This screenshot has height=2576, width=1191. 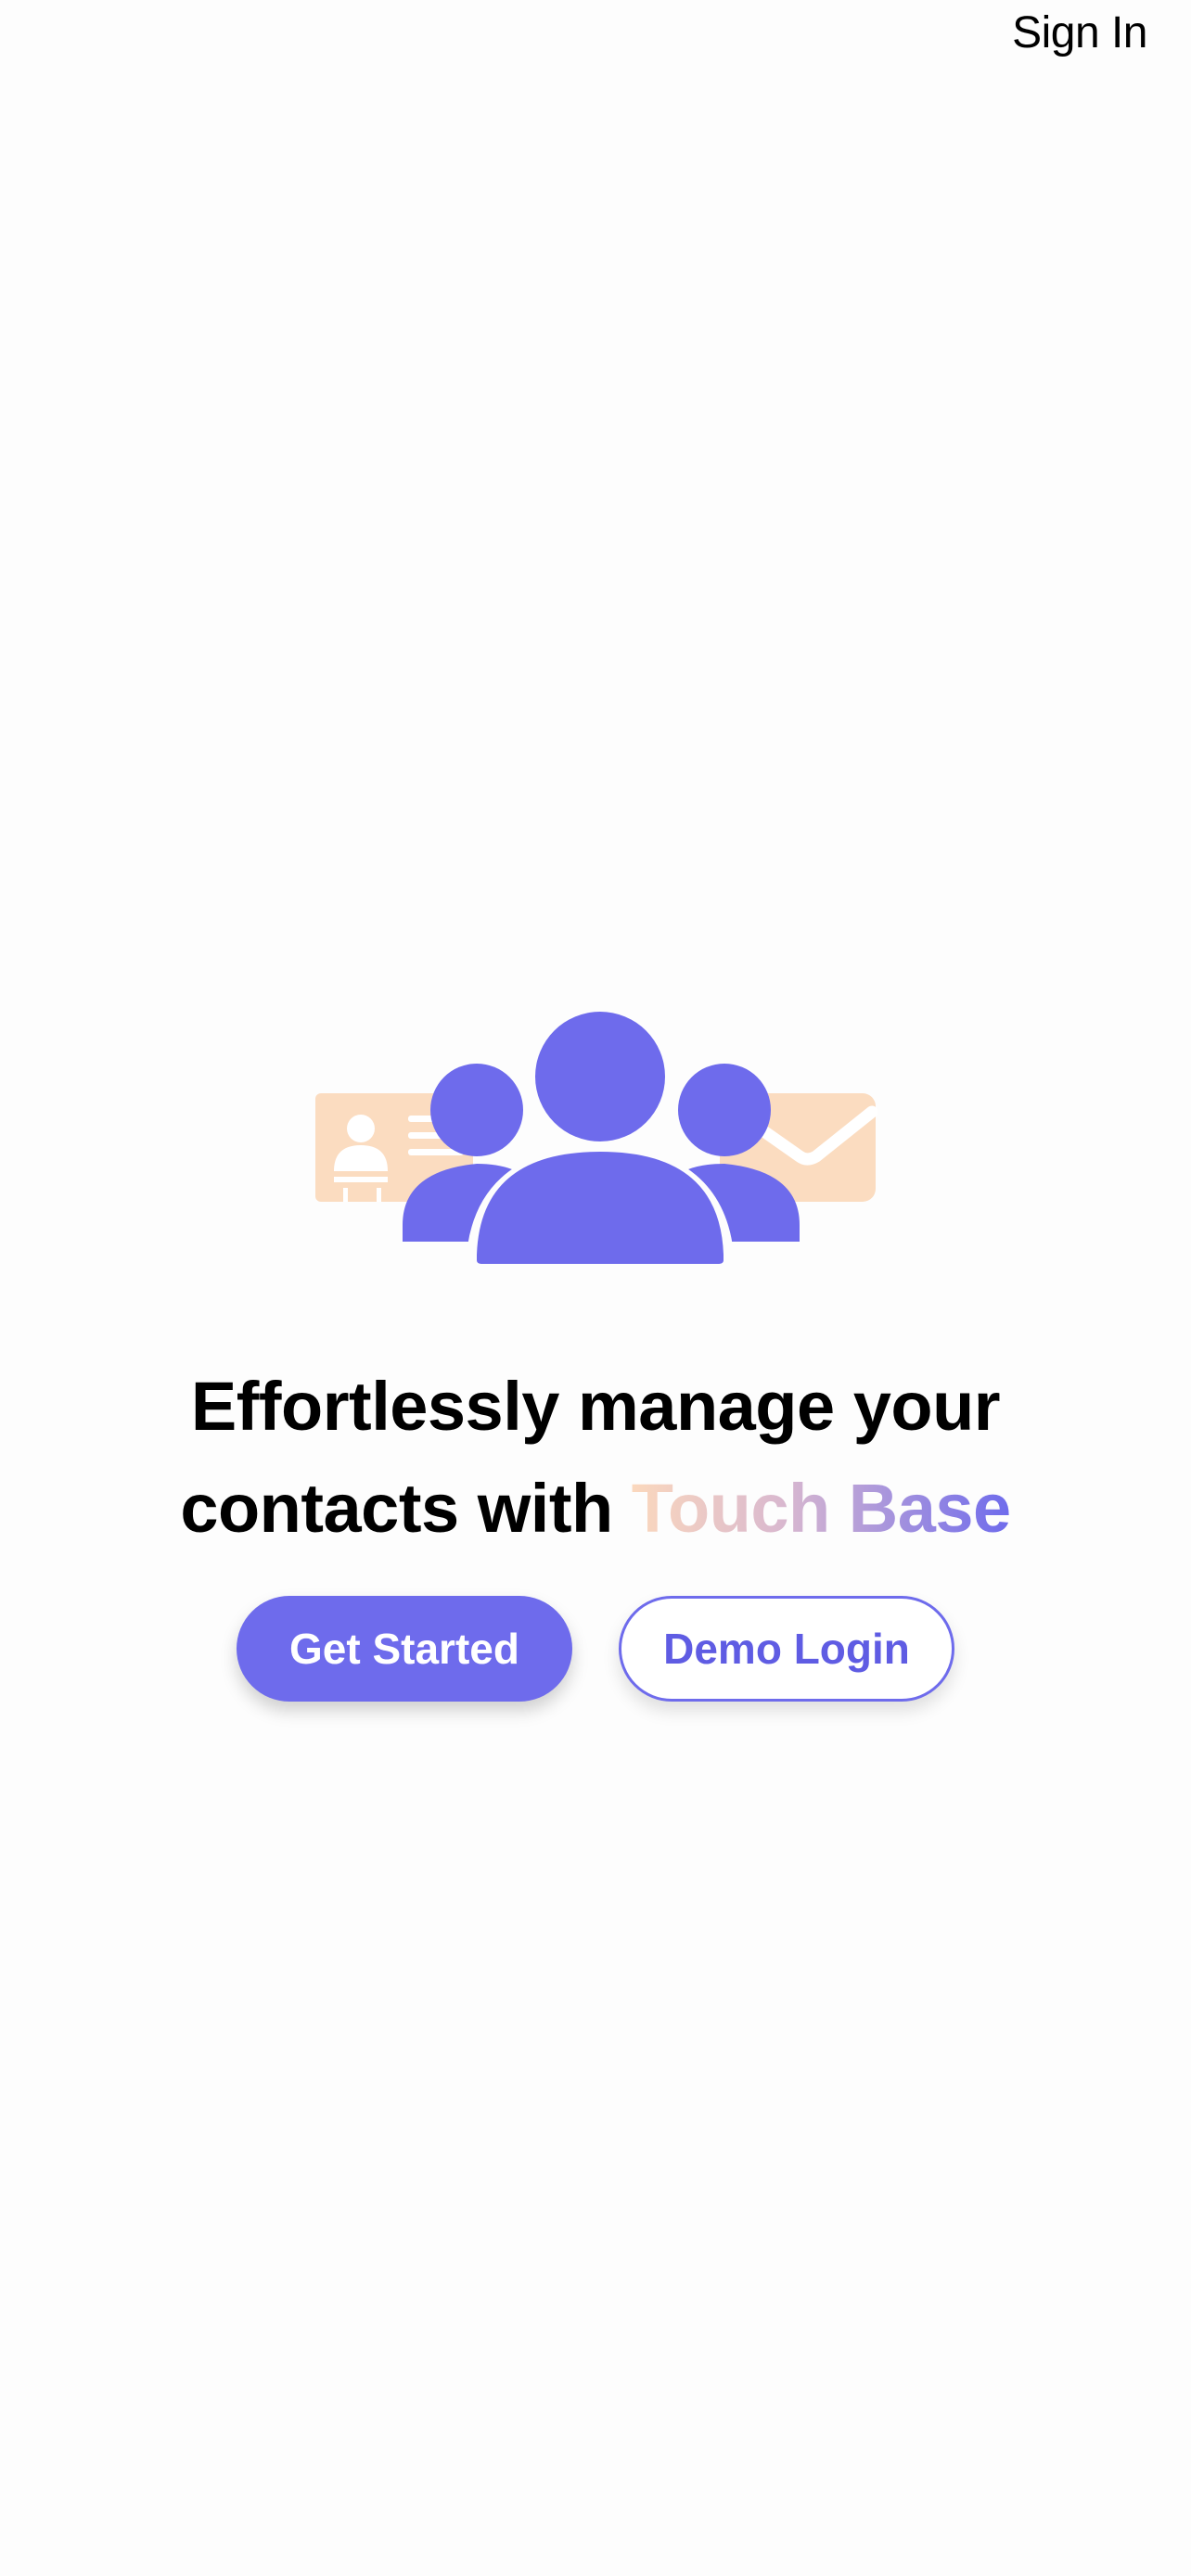 I want to click on headline-line-1: Effortlessly manage your, so click(x=595, y=1406).